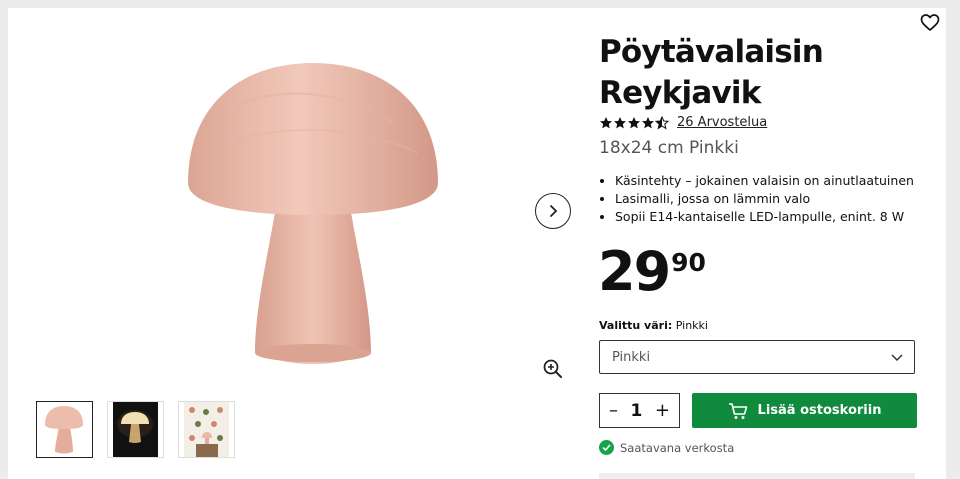  What do you see at coordinates (691, 325) in the screenshot?
I see `color-value: Pinkki` at bounding box center [691, 325].